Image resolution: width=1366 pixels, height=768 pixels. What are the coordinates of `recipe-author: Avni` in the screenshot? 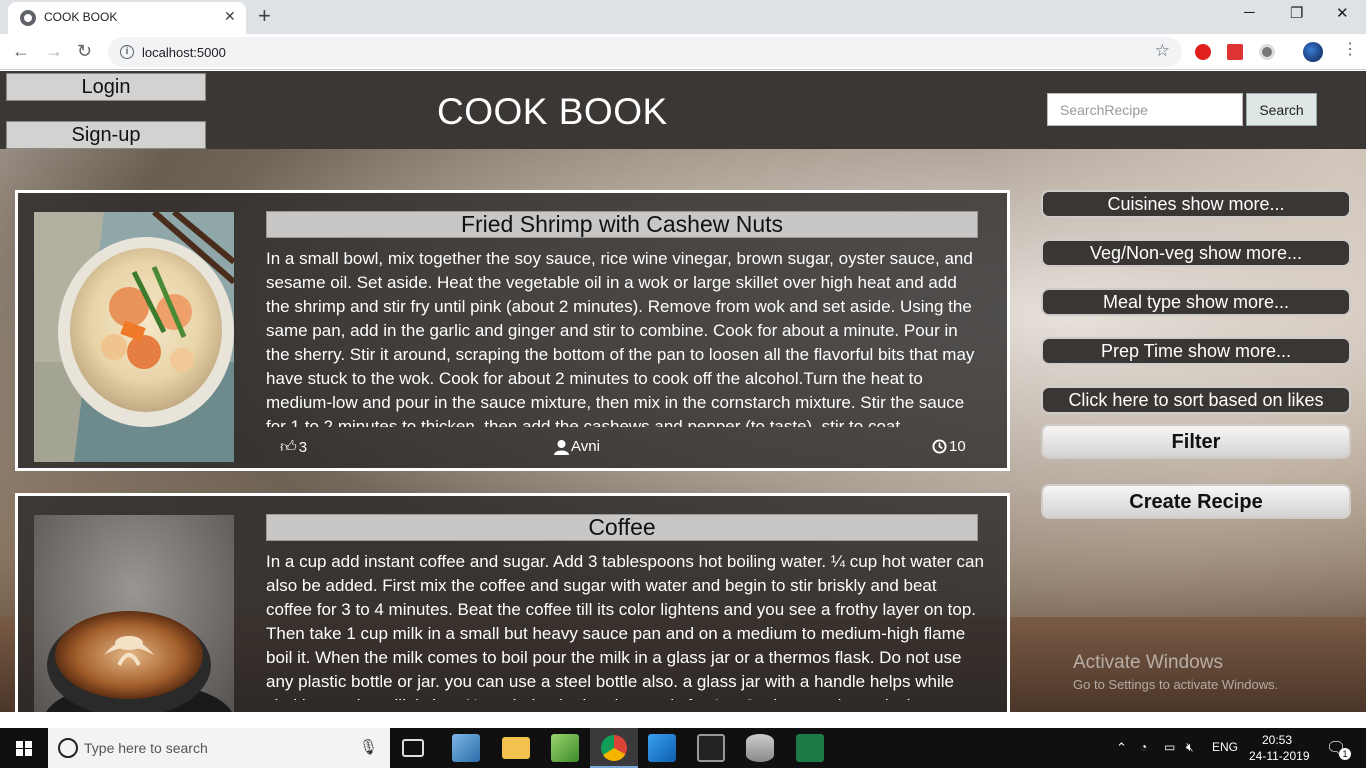 It's located at (577, 446).